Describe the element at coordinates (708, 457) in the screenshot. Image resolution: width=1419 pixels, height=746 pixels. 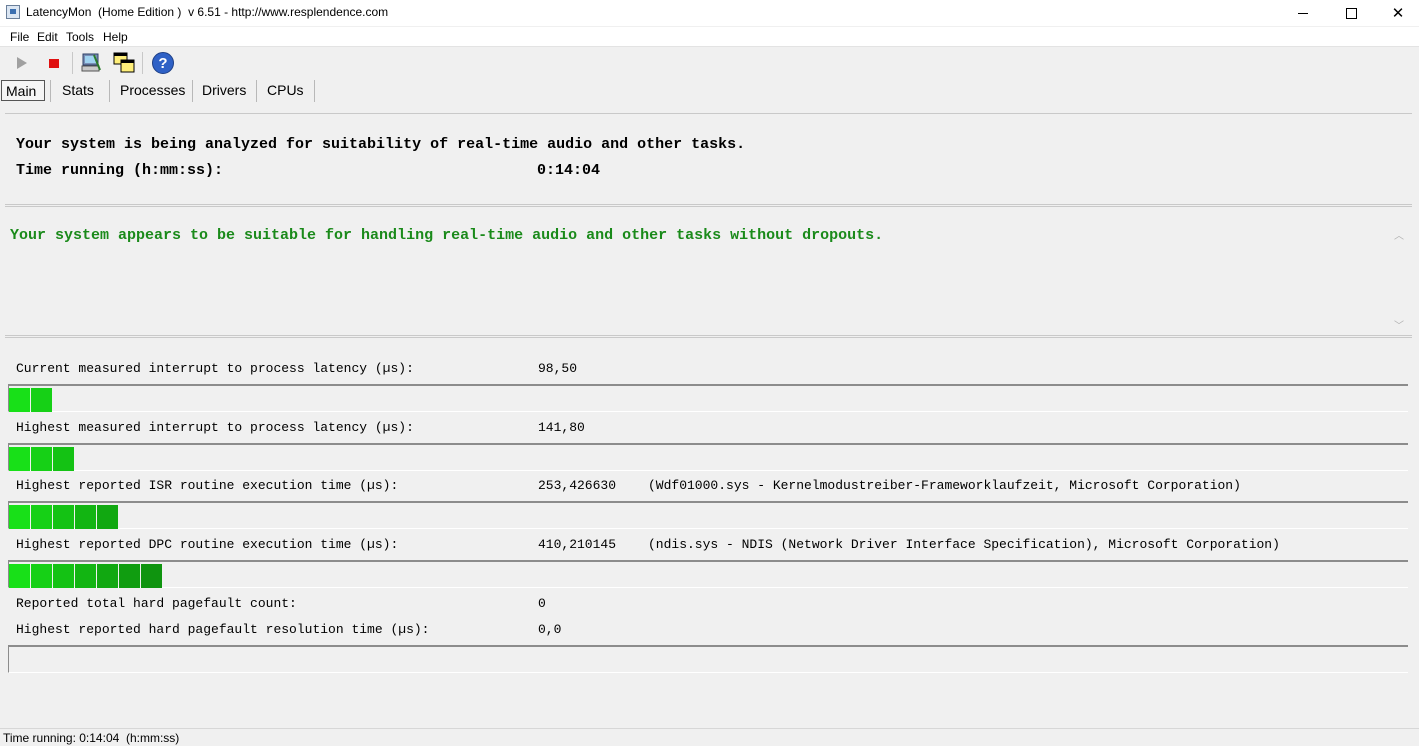
I see `highest-latency-bar` at that location.